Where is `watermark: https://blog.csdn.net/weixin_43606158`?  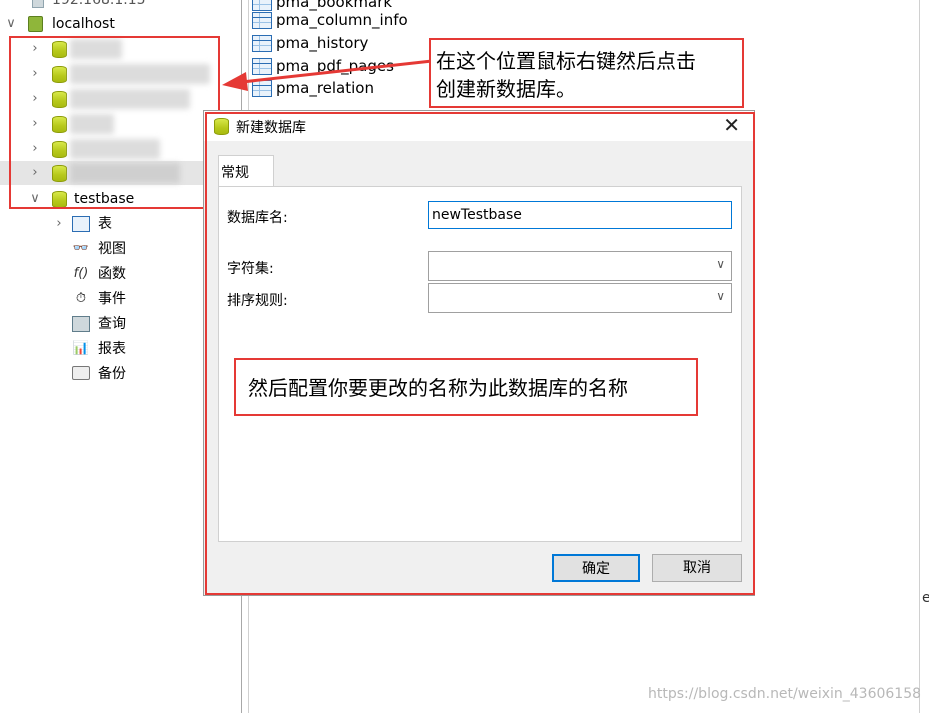 watermark: https://blog.csdn.net/weixin_43606158 is located at coordinates (785, 694).